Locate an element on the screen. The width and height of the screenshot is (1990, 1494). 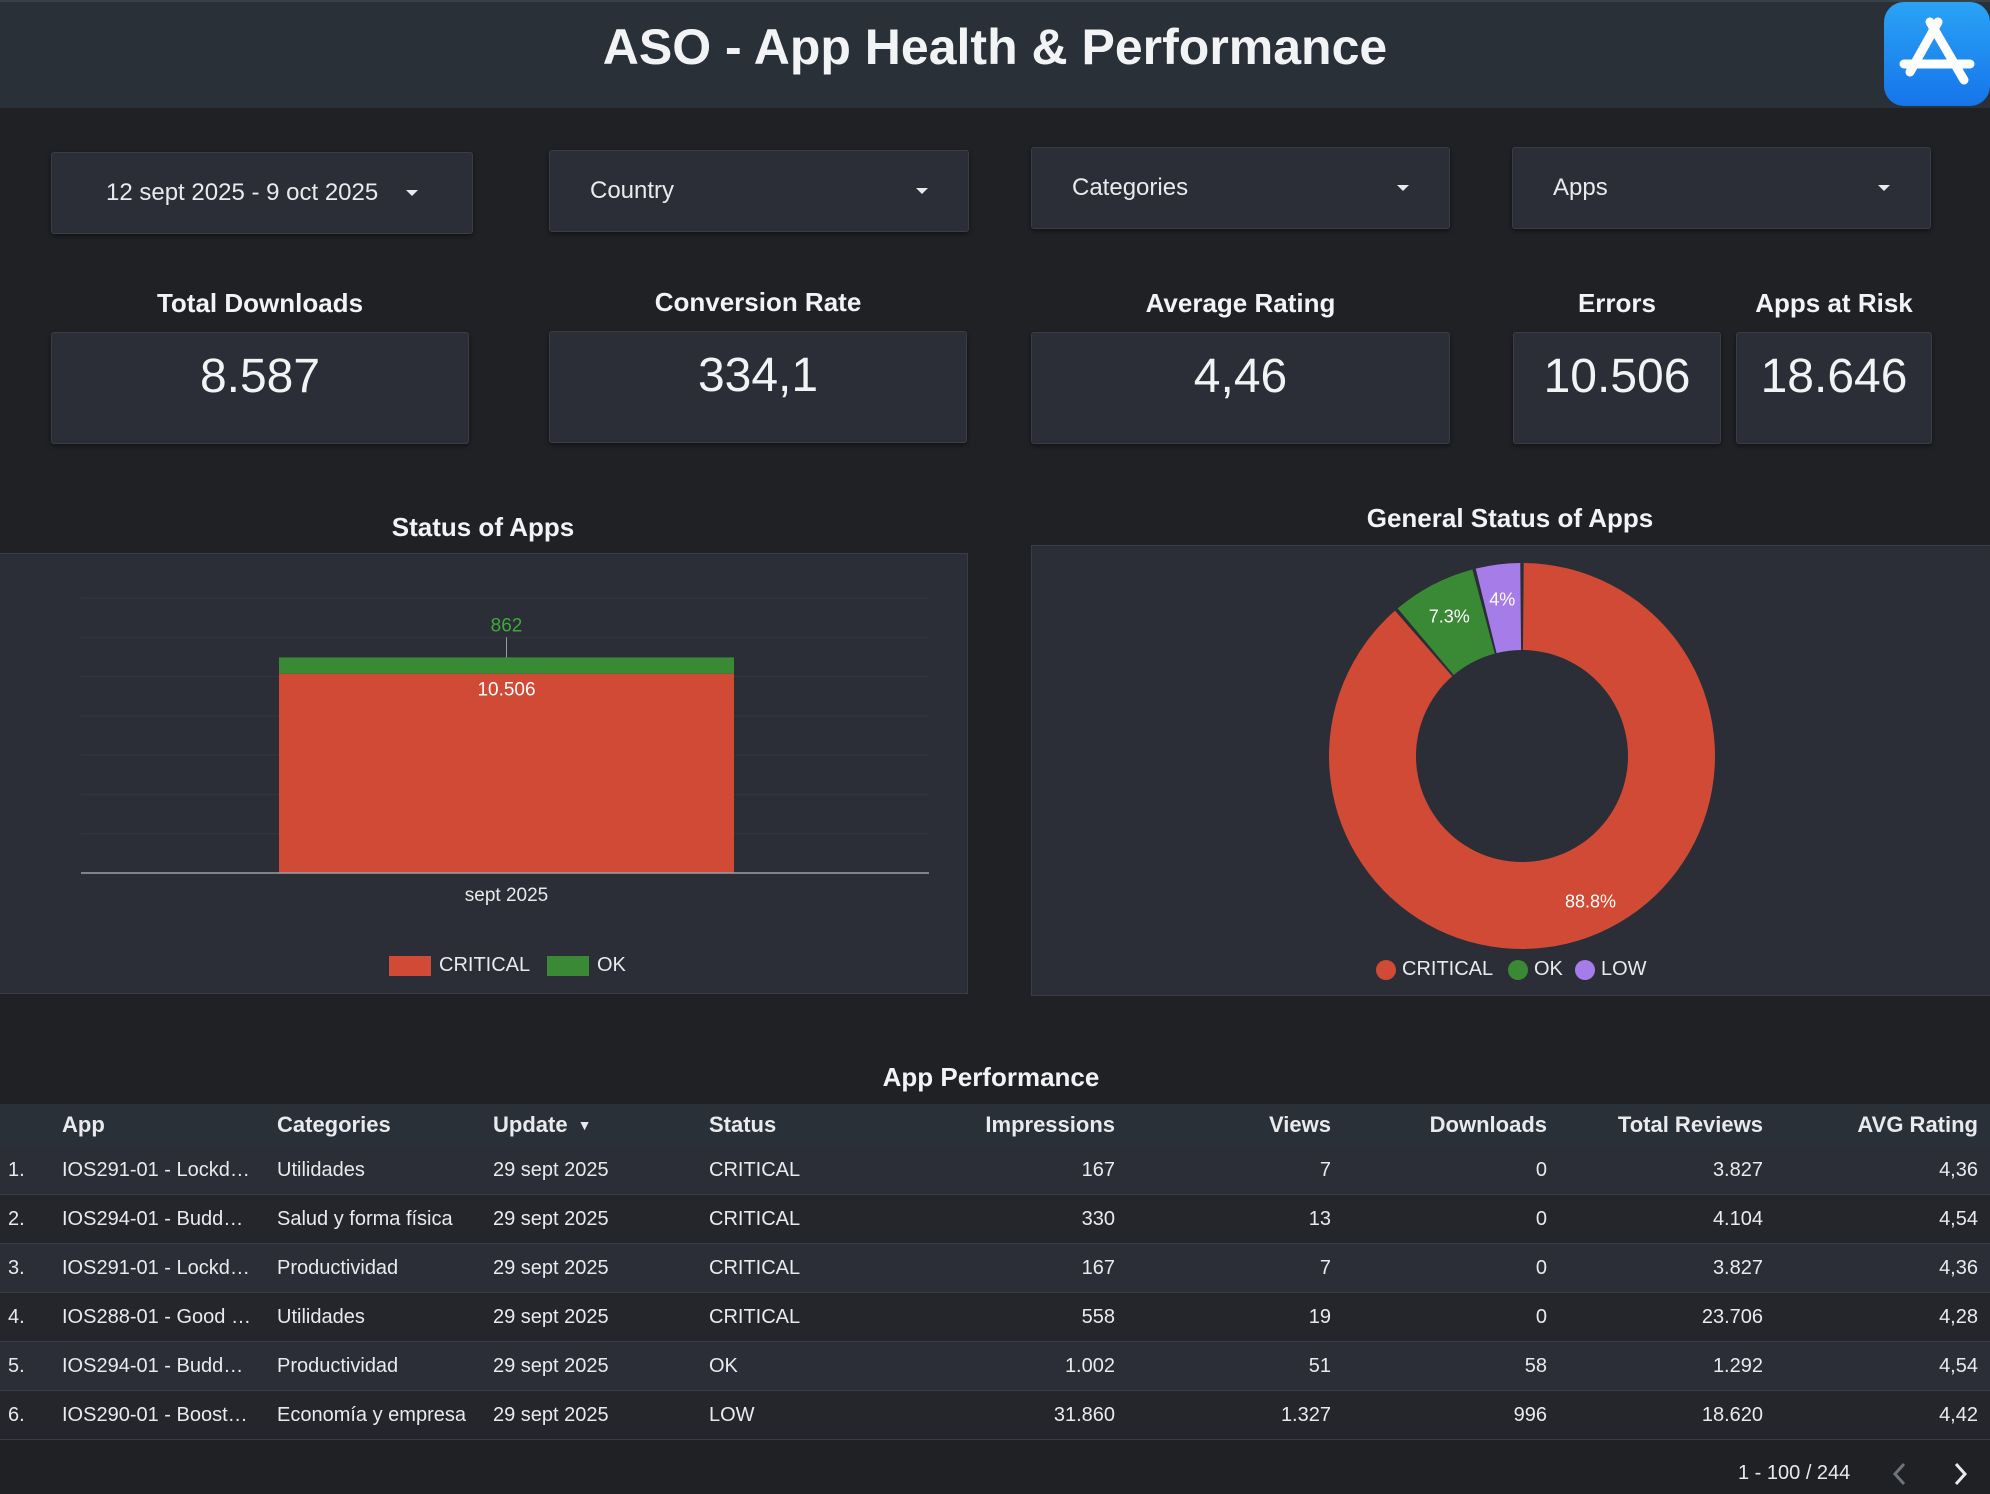
legend-dot-critical is located at coordinates (1386, 969).